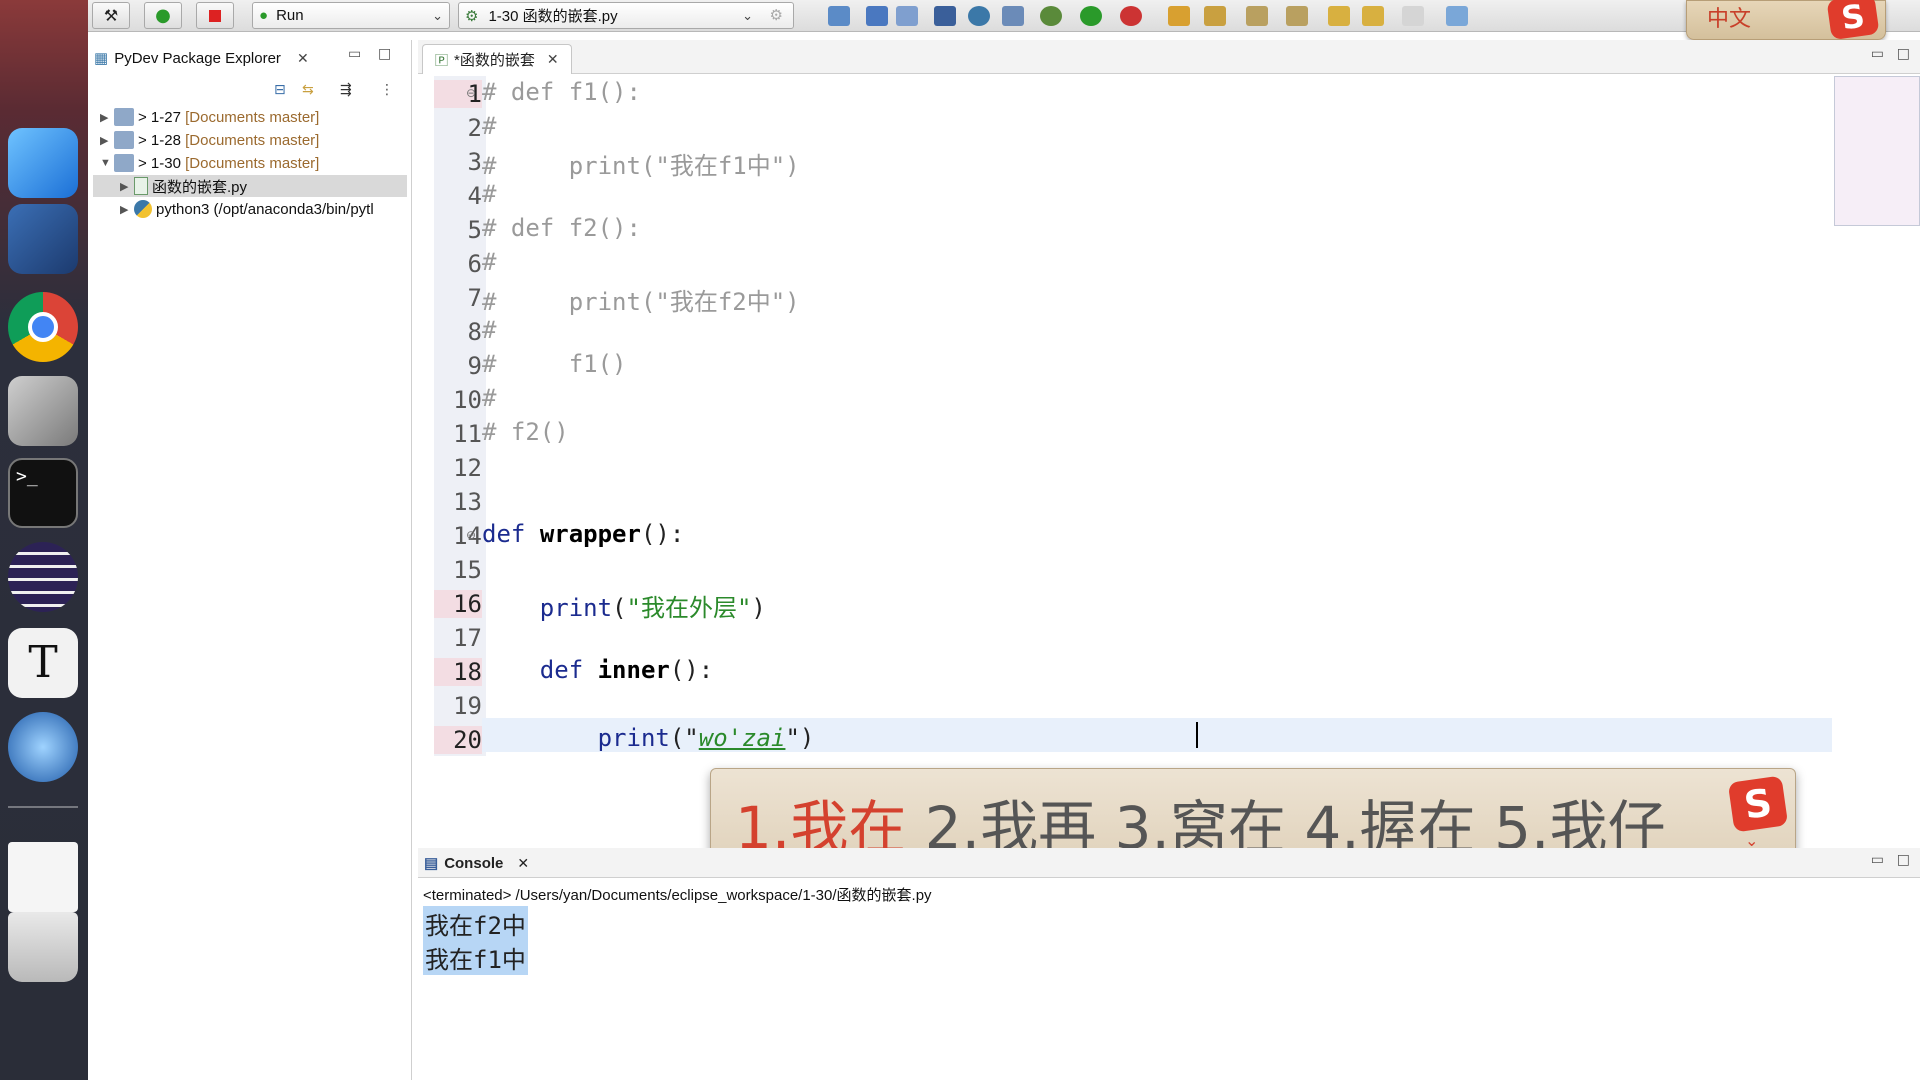 The height and width of the screenshot is (1080, 1920). What do you see at coordinates (43, 411) in the screenshot?
I see `screenshot-tool-icon` at bounding box center [43, 411].